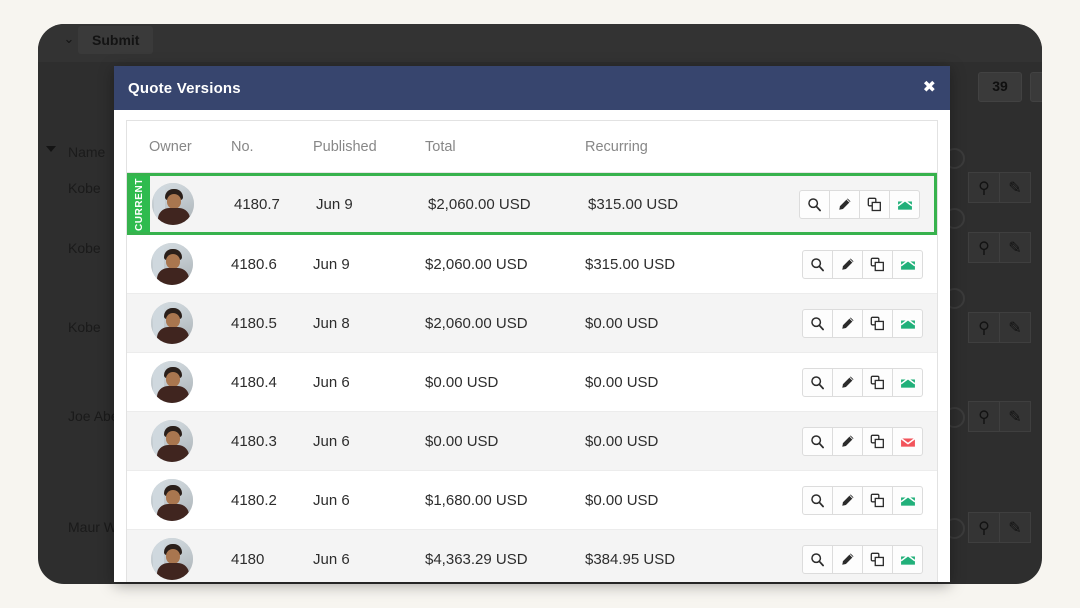 The width and height of the screenshot is (1080, 608). I want to click on total-amount-cell: $1,680.00 USD, so click(476, 500).